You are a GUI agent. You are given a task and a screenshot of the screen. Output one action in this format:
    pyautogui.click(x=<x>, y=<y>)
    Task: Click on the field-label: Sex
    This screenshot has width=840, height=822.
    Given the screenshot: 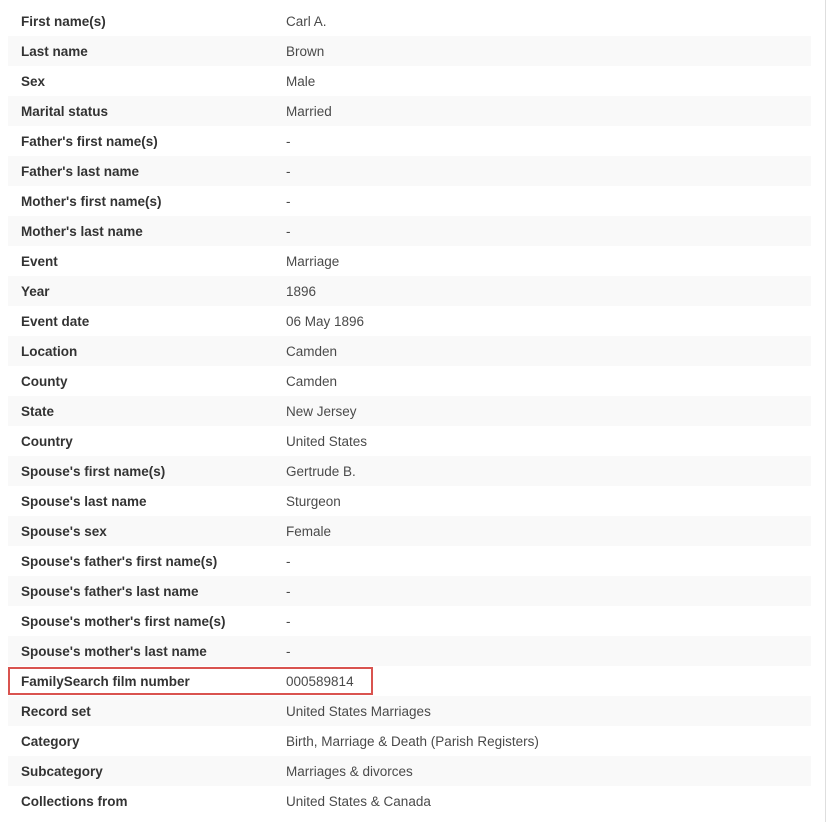 What is the action you would take?
    pyautogui.click(x=33, y=81)
    